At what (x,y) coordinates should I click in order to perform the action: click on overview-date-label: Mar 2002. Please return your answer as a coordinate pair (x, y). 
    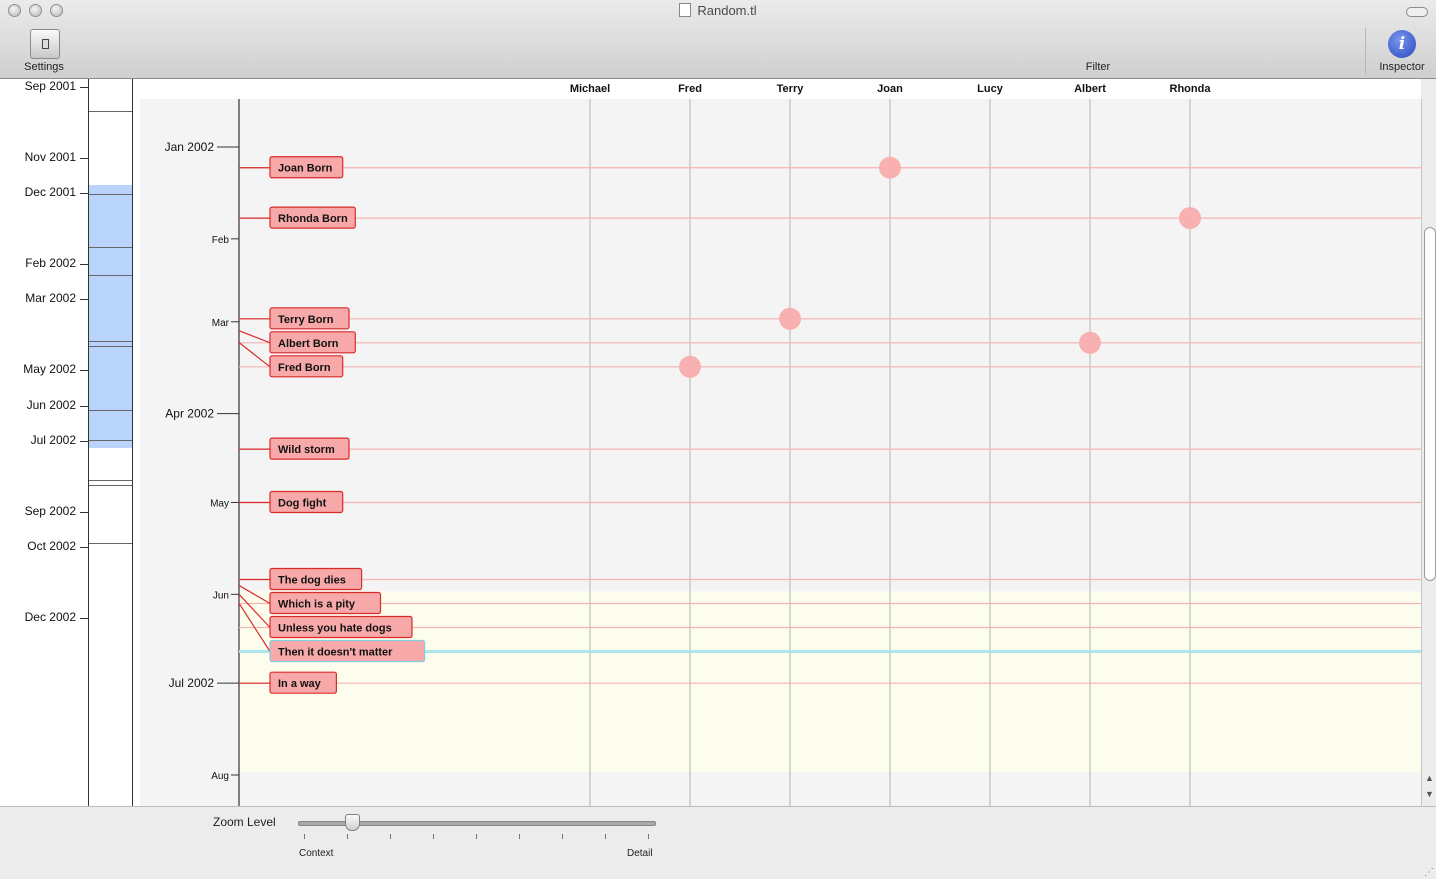
    Looking at the image, I should click on (50, 298).